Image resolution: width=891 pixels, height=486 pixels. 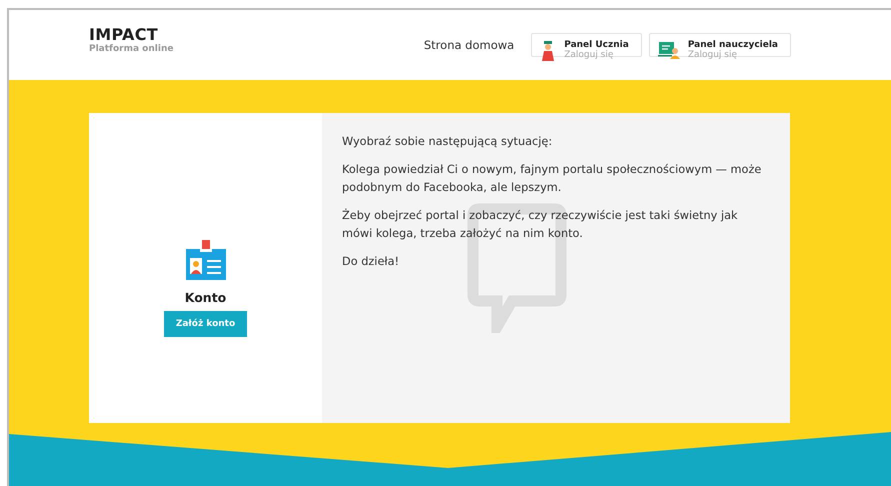 I want to click on brand-subtitle: Platforma online, so click(x=131, y=49).